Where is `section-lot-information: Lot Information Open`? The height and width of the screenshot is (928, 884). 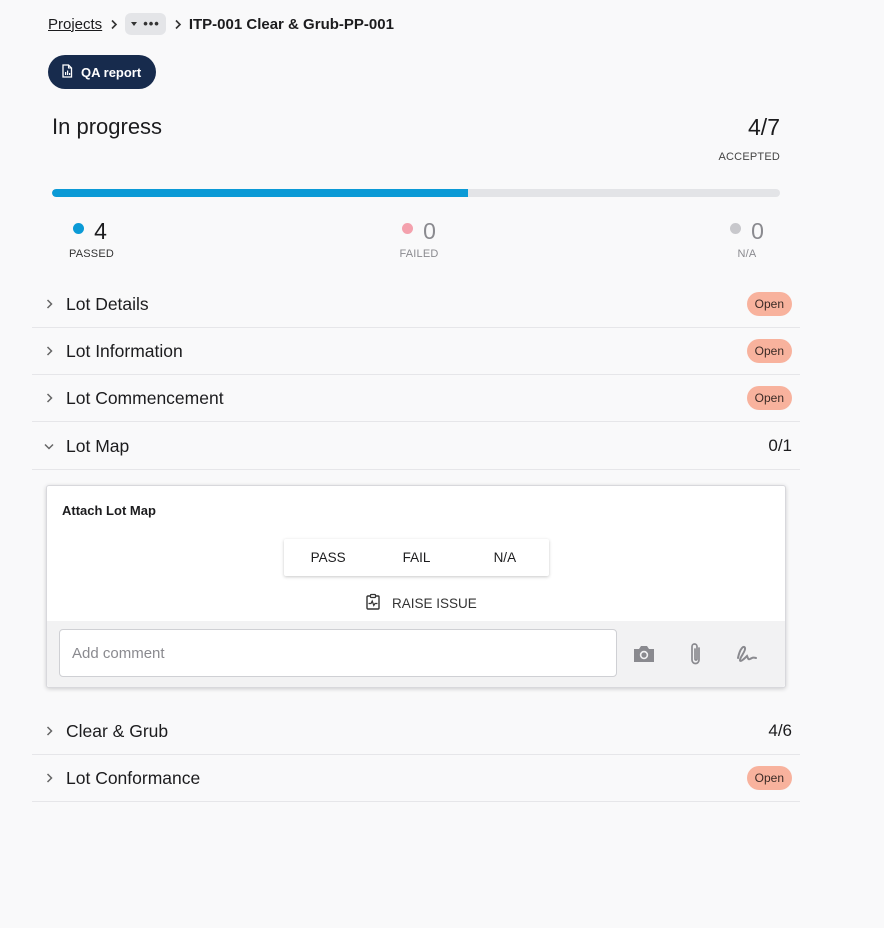 section-lot-information: Lot Information Open is located at coordinates (416, 351).